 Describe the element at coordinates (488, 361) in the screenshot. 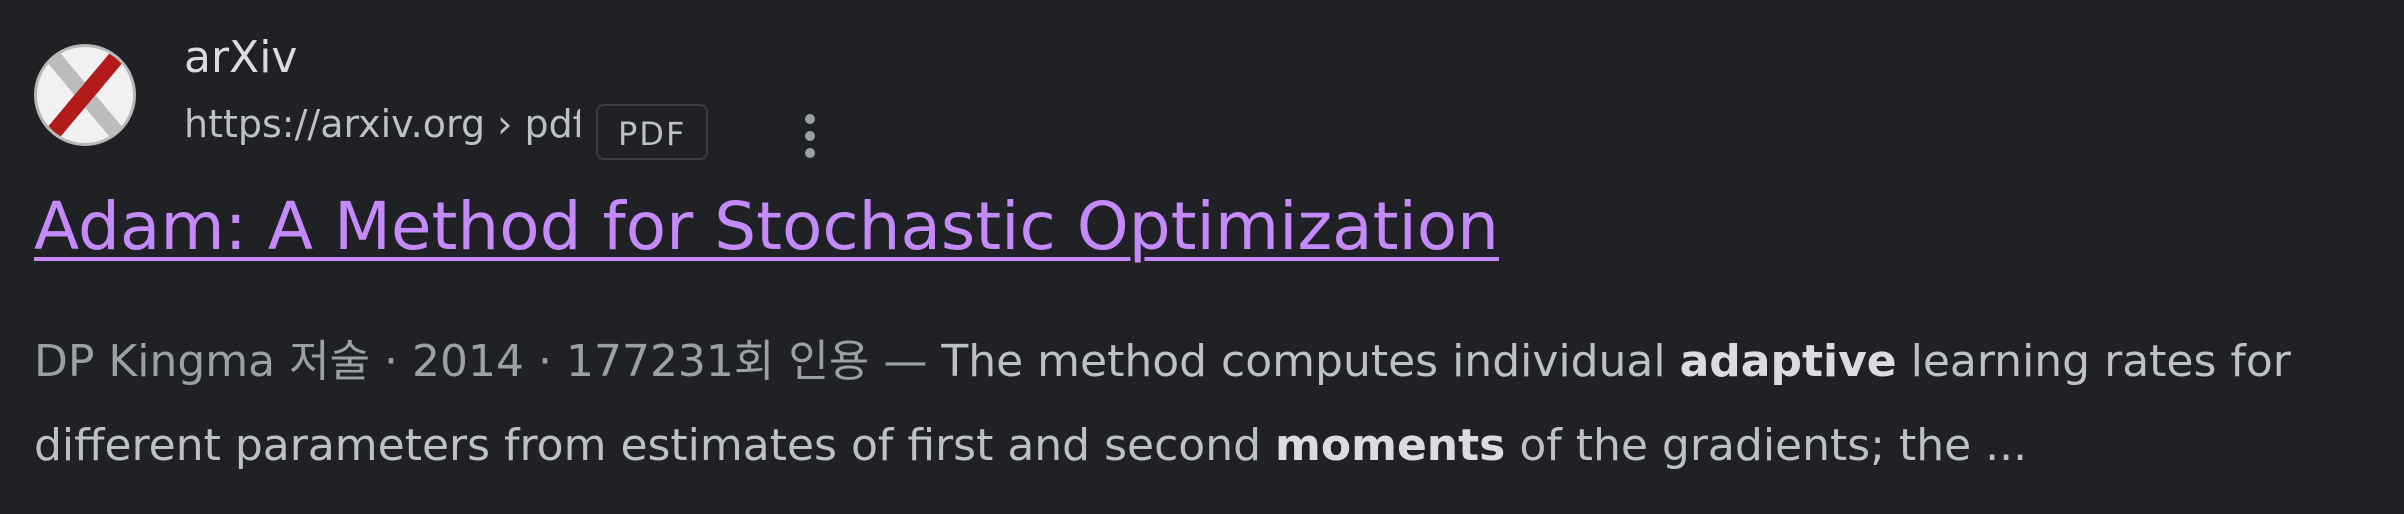

I see `result-meta: DP Kingma 저술 · 2014 · 177231회 인용 —` at that location.